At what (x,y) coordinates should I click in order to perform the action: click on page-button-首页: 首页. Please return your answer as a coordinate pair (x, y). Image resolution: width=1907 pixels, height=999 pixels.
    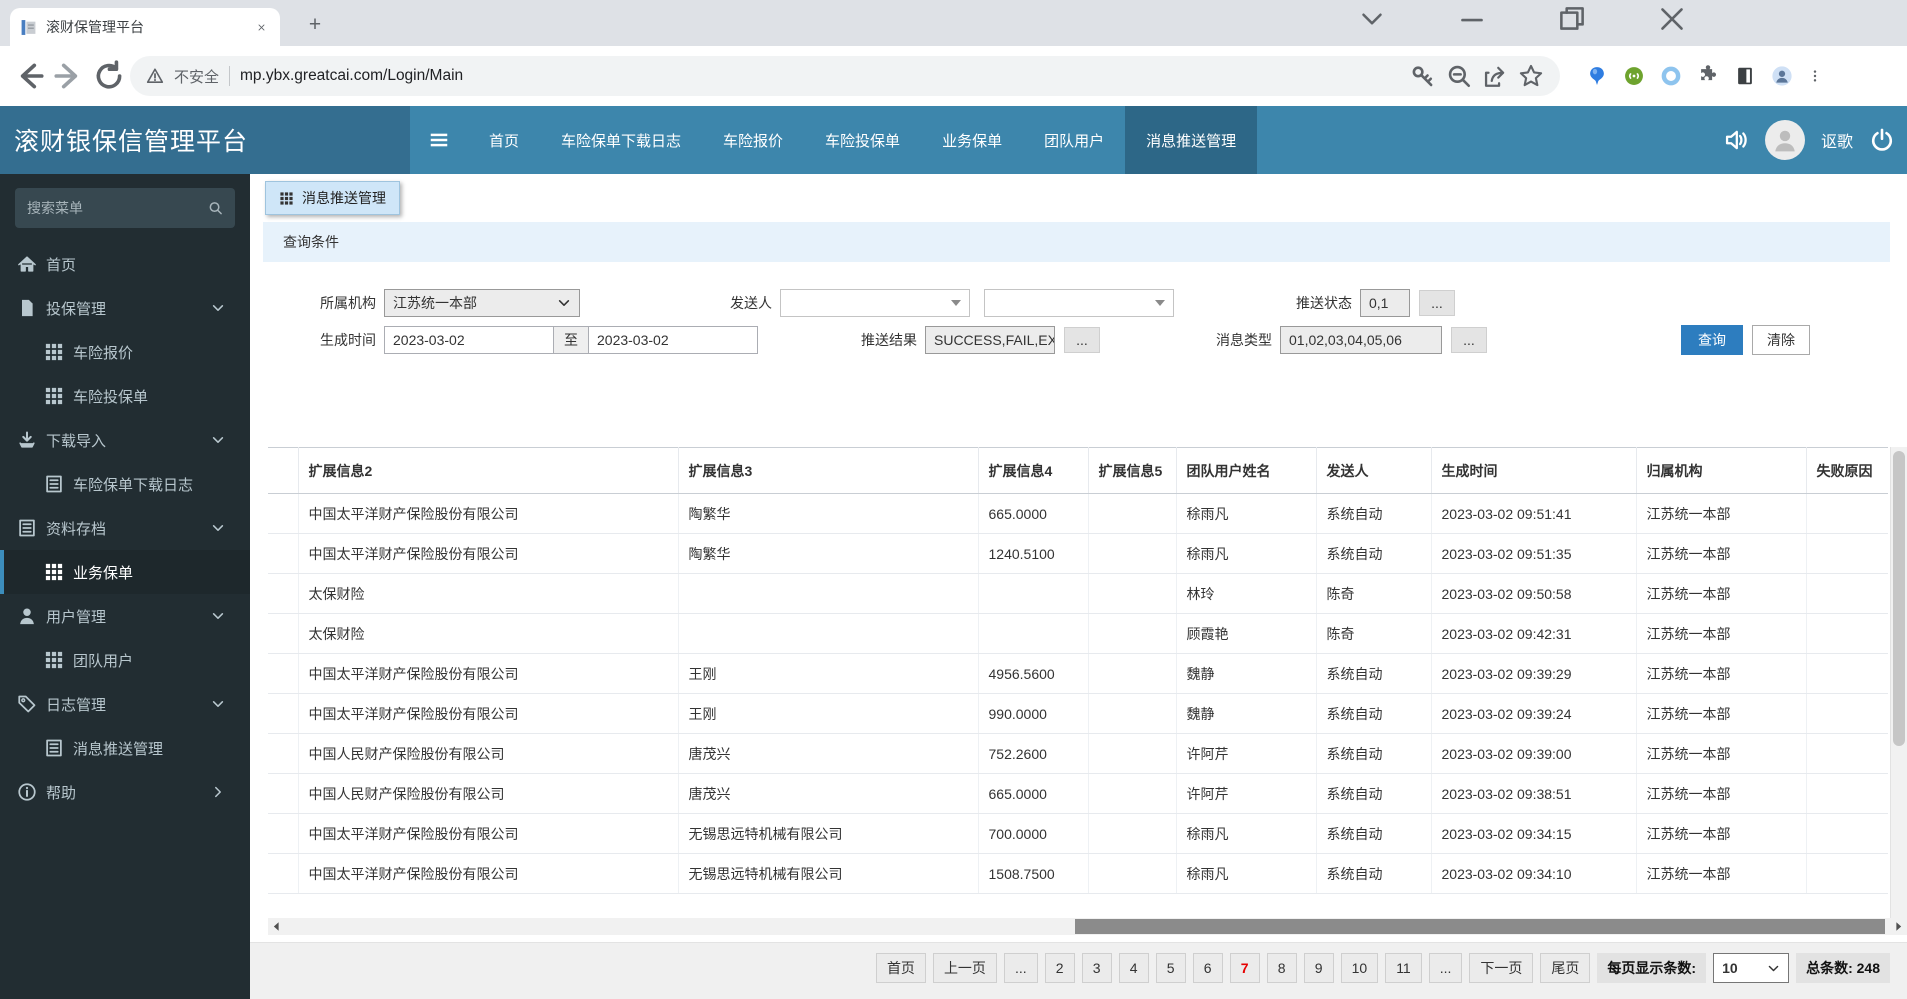
    Looking at the image, I should click on (900, 968).